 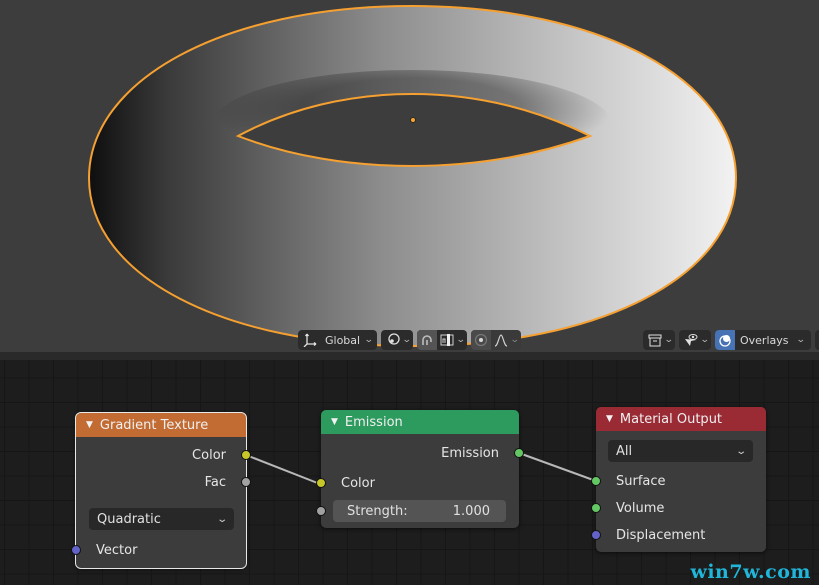 I want to click on field-value: 1.000, so click(x=471, y=511).